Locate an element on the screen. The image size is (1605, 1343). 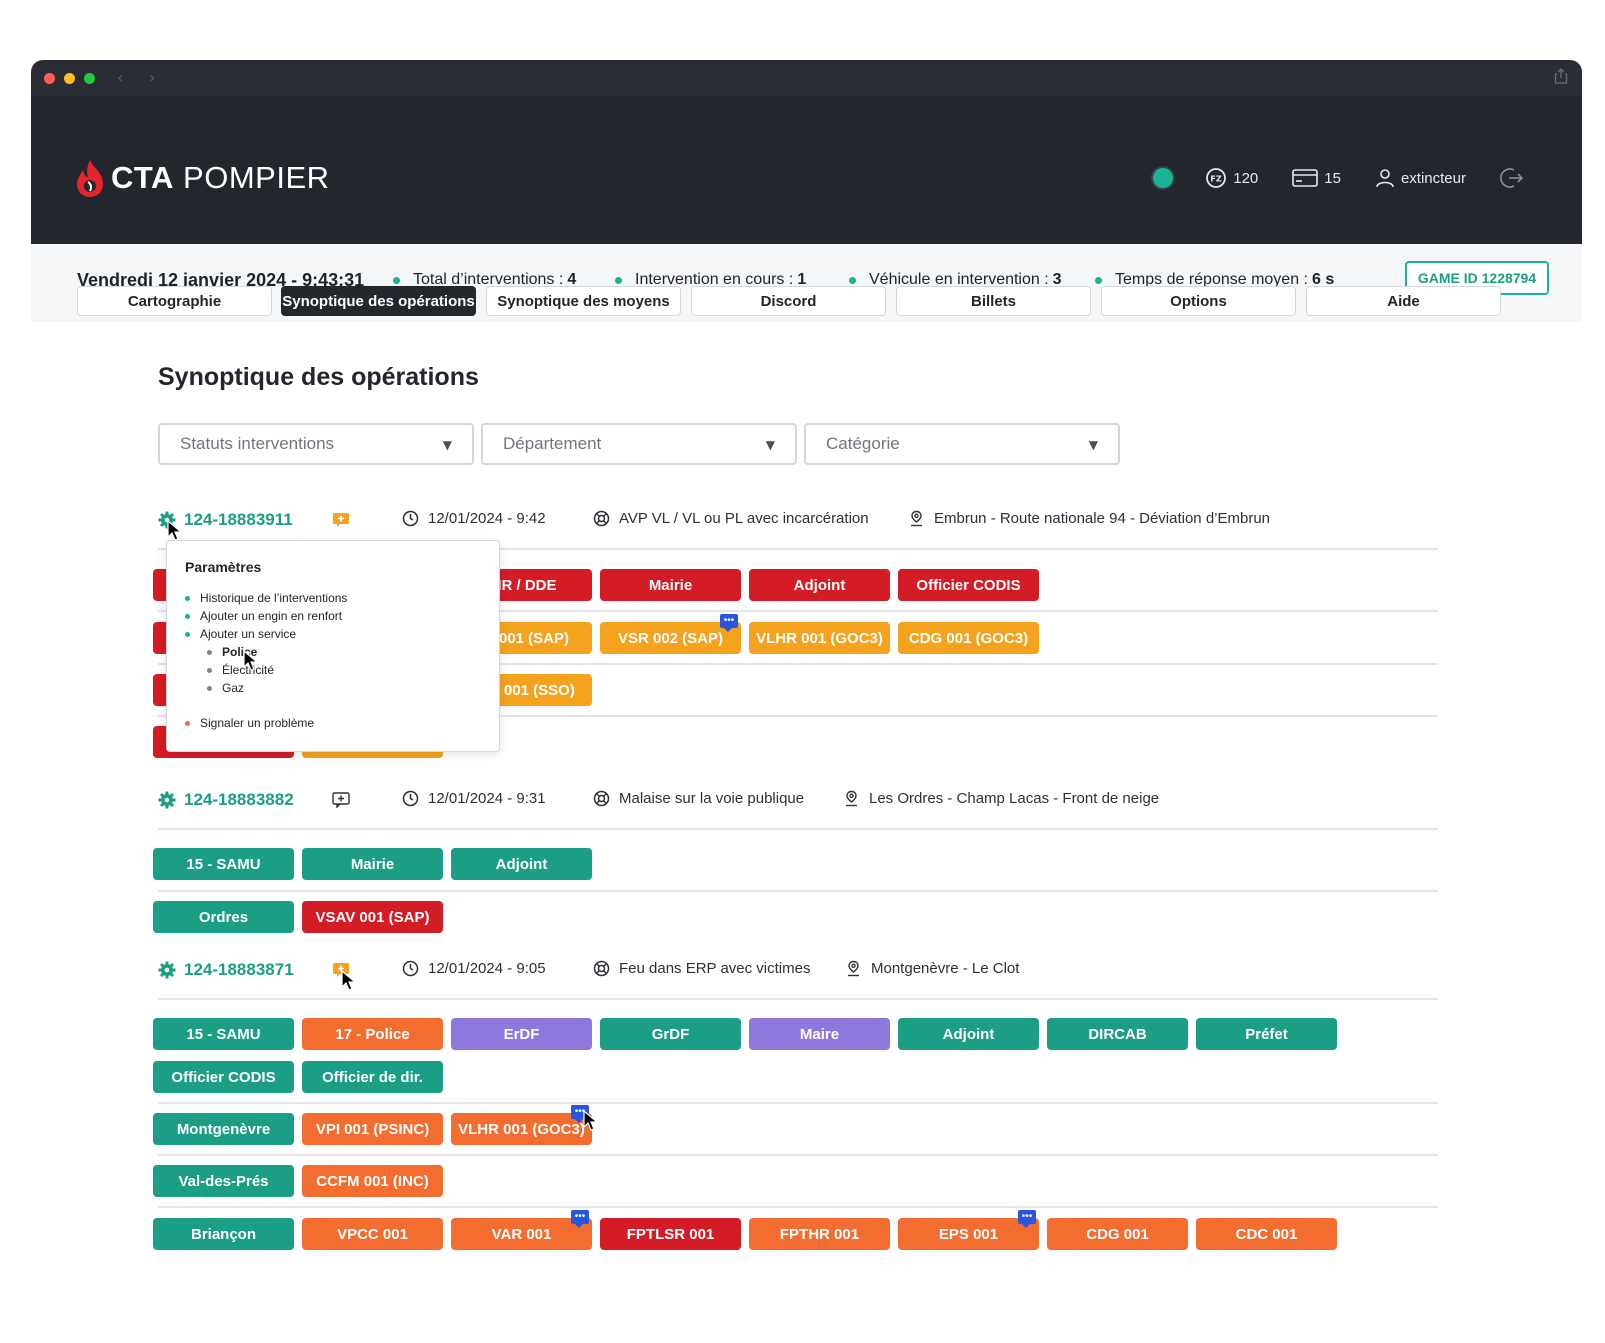
vehicle-chip: CDC 001 is located at coordinates (1266, 1234).